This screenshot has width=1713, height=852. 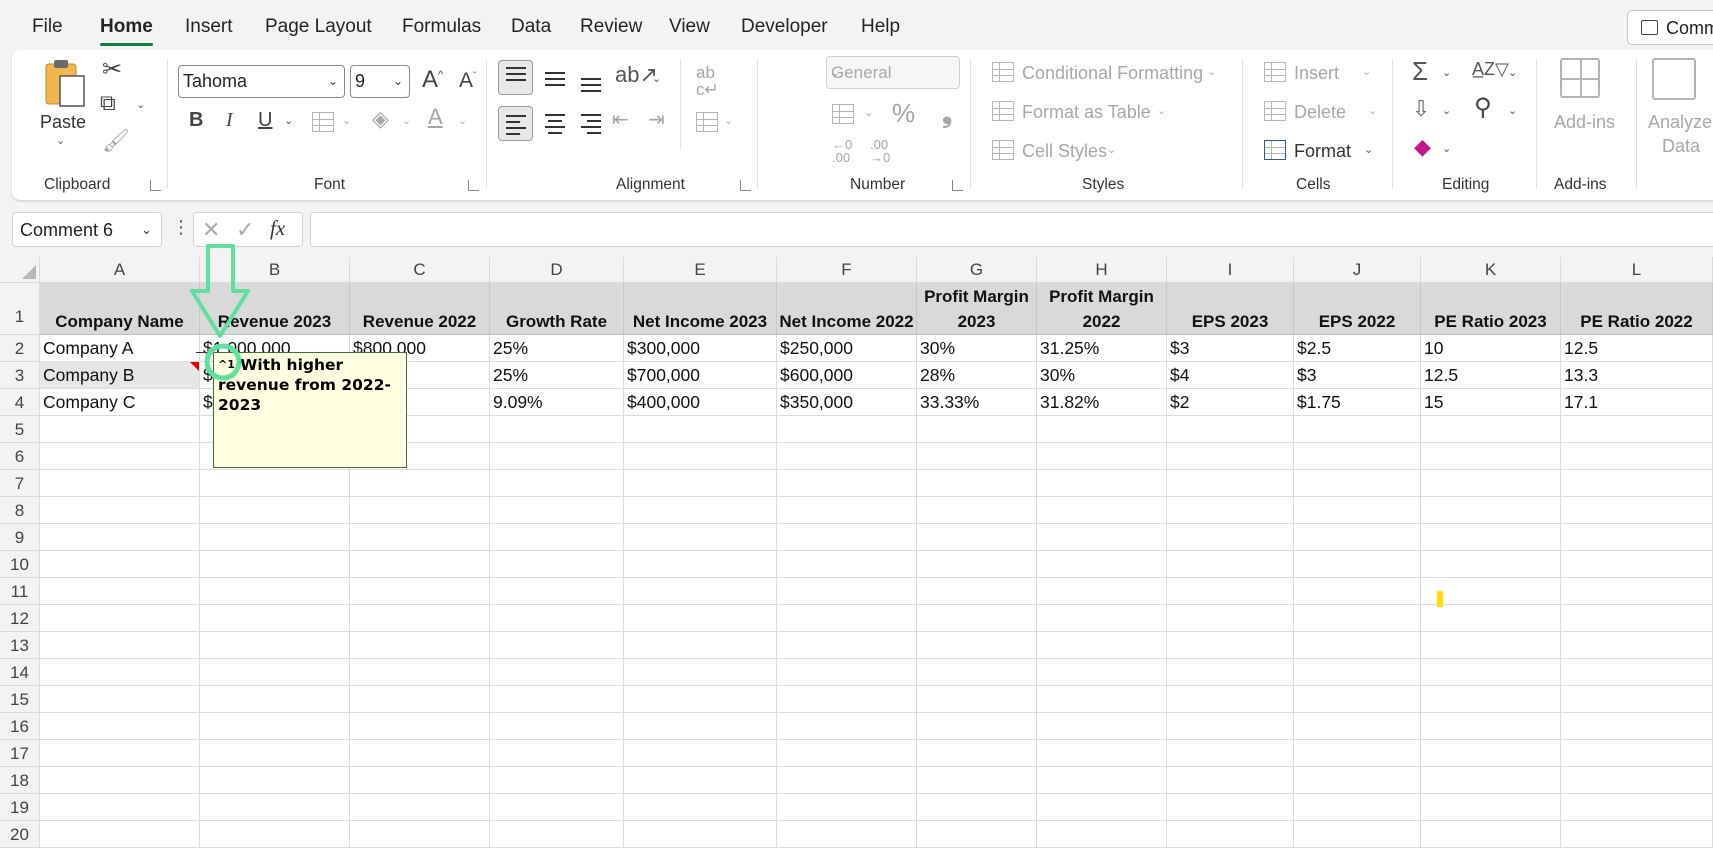 What do you see at coordinates (1064, 151) in the screenshot?
I see `cell-styles-button: Cell Styles` at bounding box center [1064, 151].